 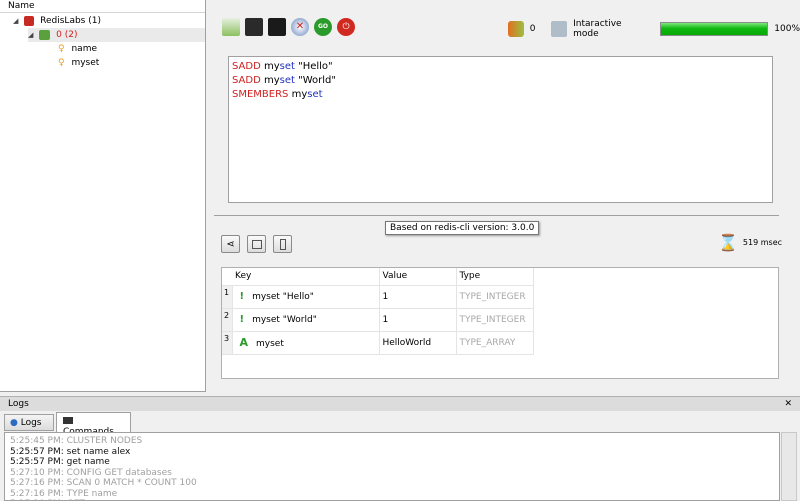 What do you see at coordinates (313, 66) in the screenshot?
I see `code-token: "Hello"` at bounding box center [313, 66].